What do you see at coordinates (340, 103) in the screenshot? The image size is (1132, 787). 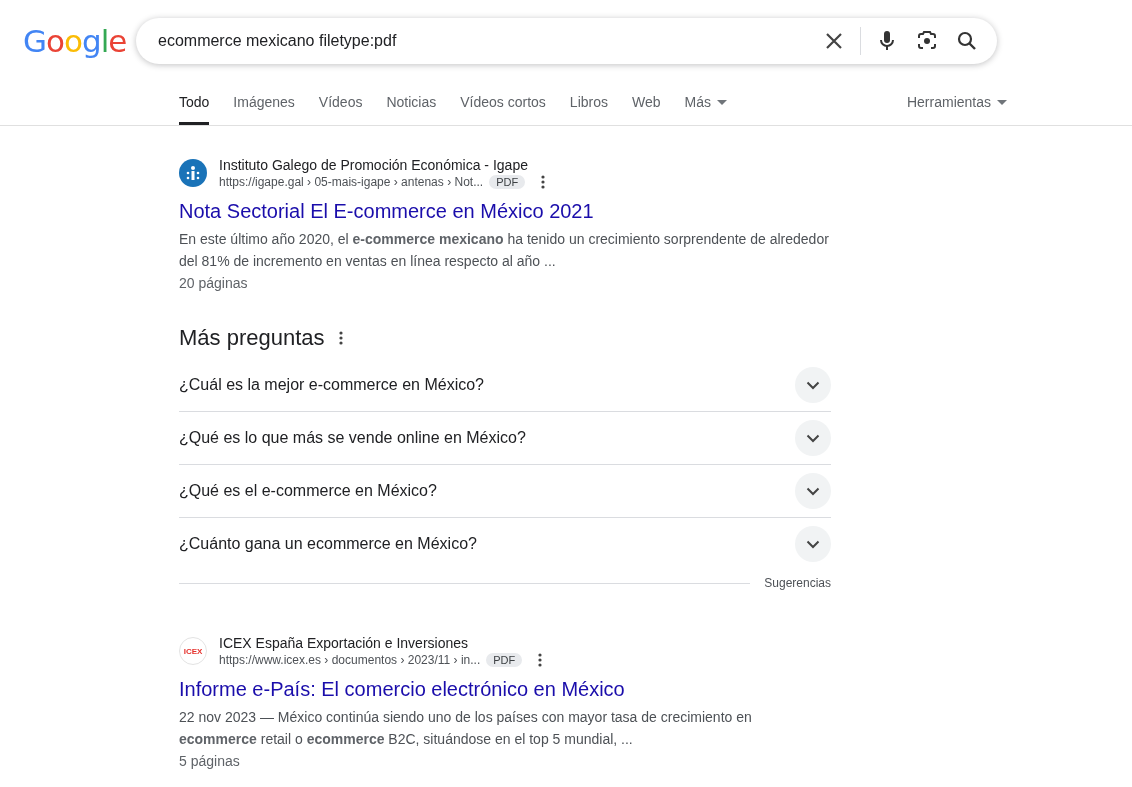 I see `search-tab: Vídeos` at bounding box center [340, 103].